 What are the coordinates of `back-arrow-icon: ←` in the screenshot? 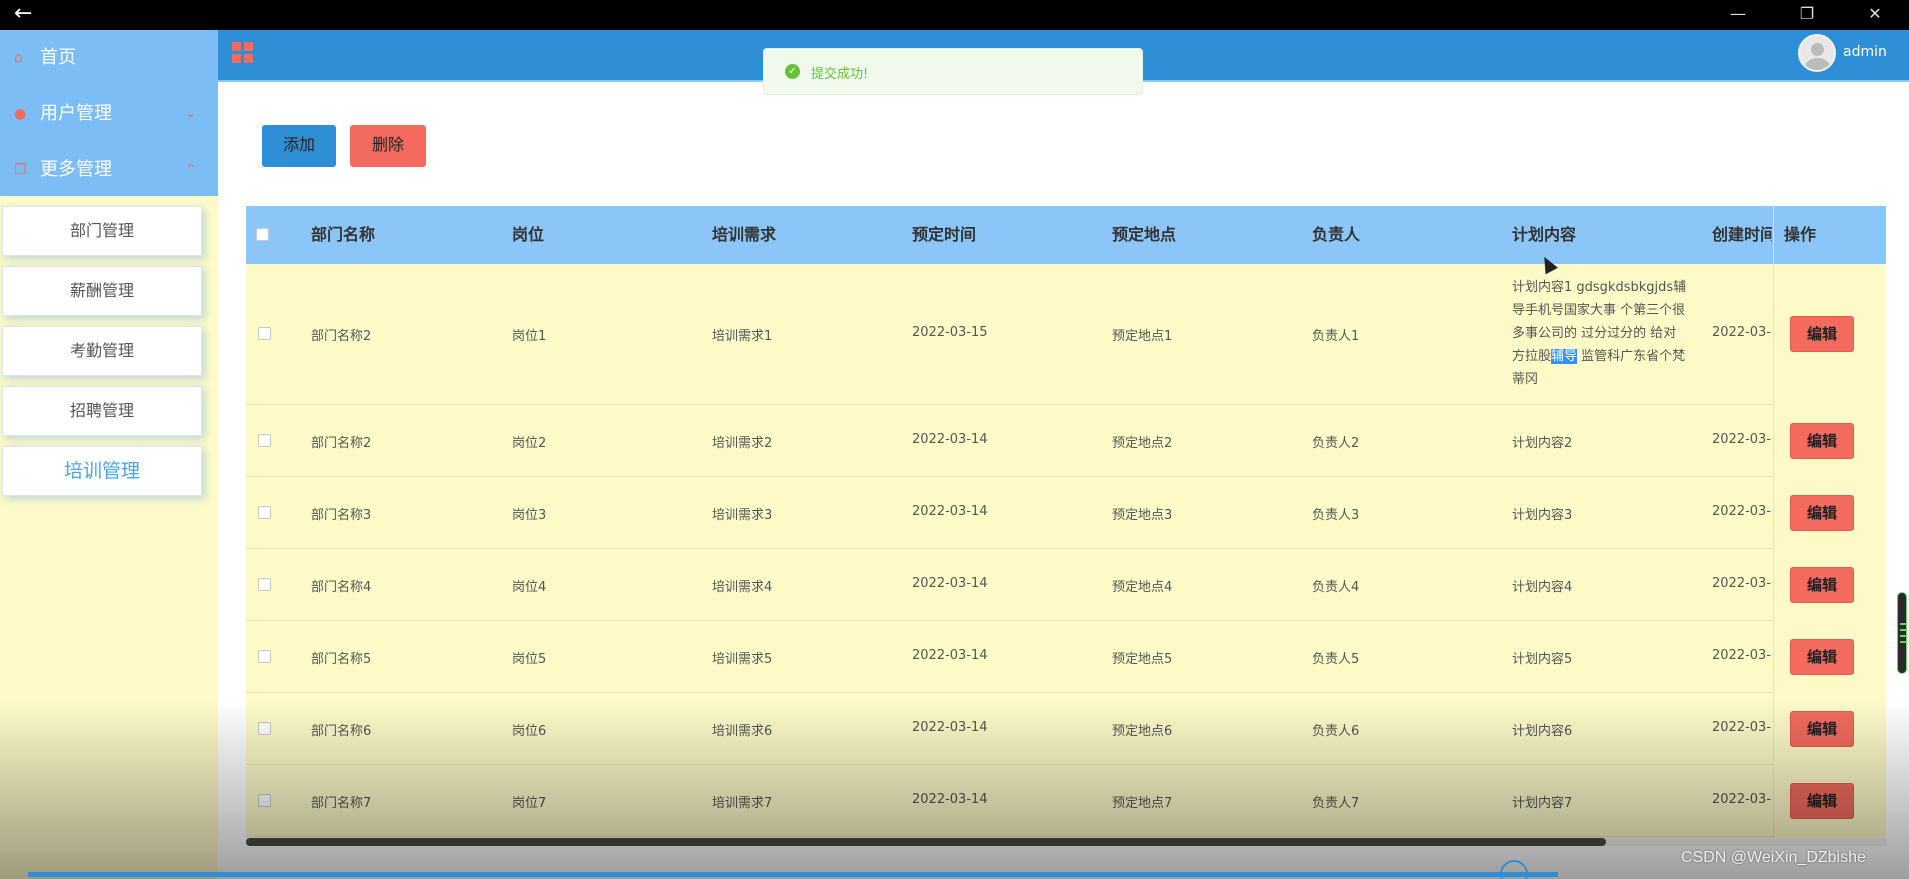 It's located at (23, 14).